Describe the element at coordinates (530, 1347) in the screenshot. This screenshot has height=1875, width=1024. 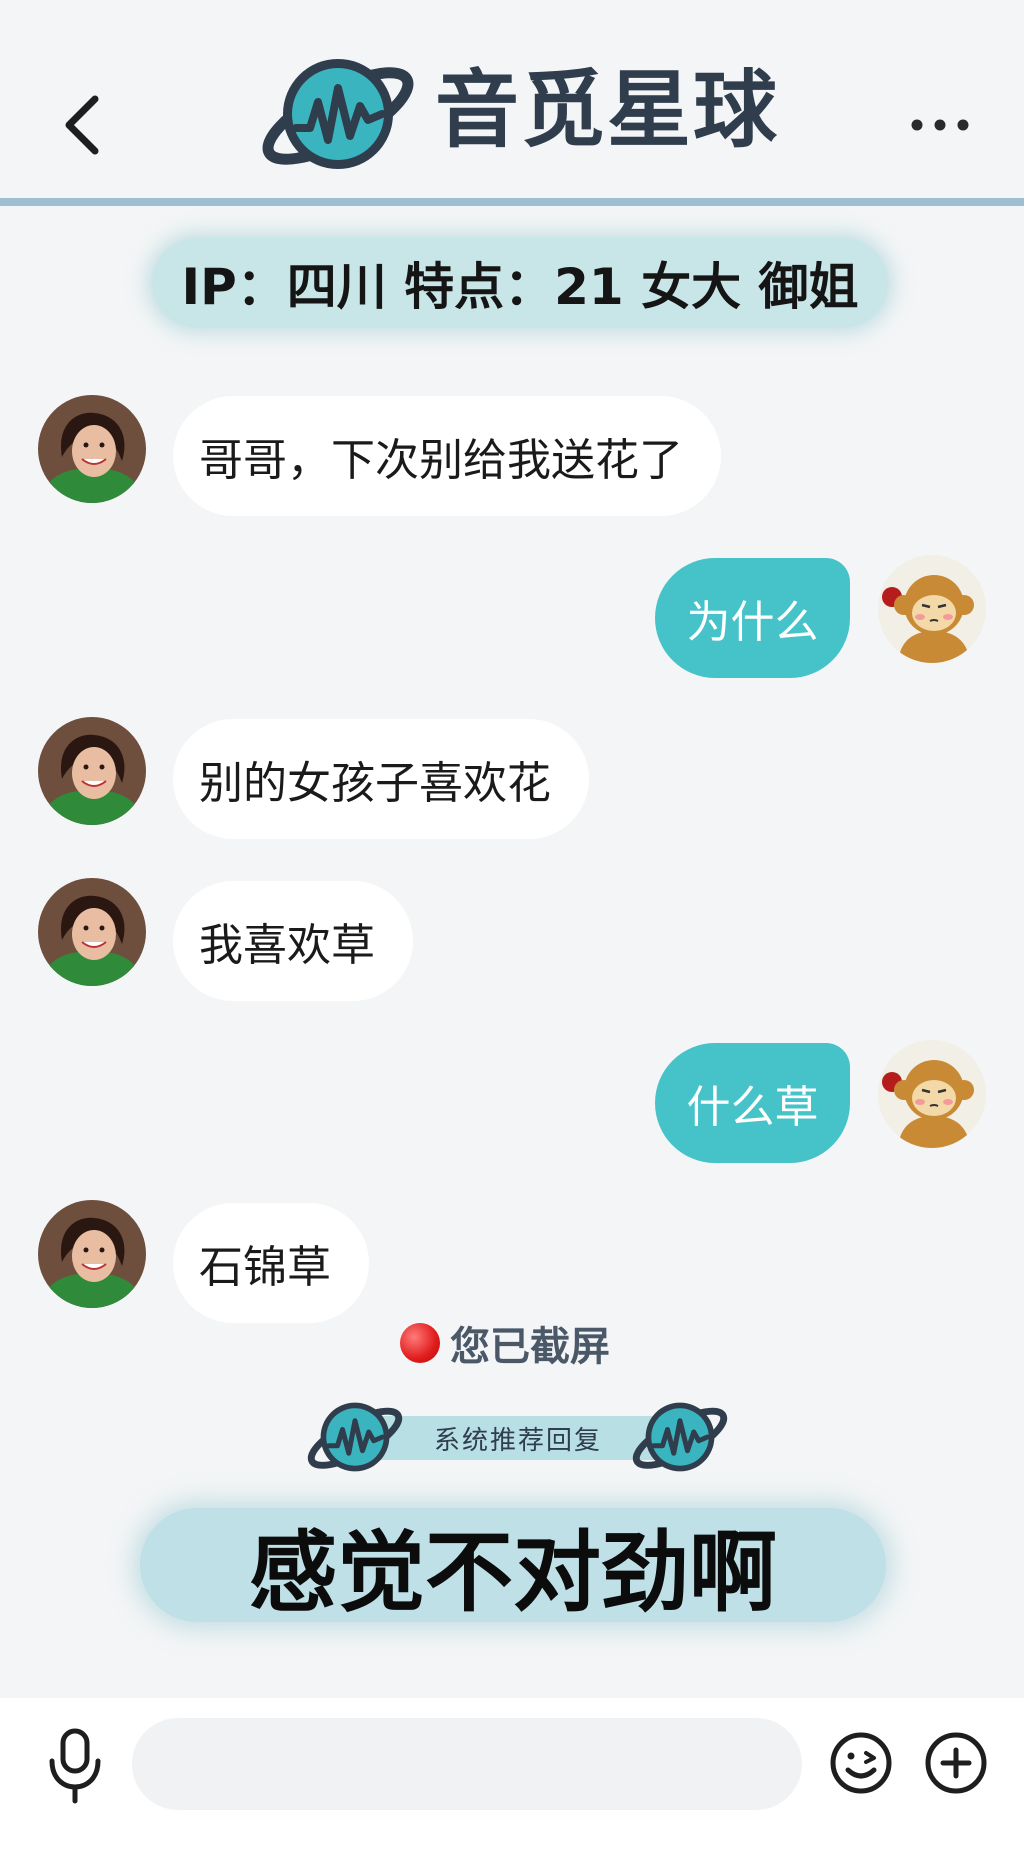
I see `screenshot-notice-text: 您已截屏` at that location.